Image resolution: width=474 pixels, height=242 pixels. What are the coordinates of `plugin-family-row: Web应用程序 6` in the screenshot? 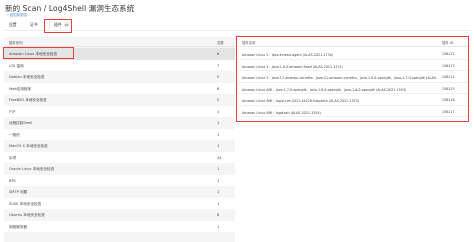 It's located at (119, 88).